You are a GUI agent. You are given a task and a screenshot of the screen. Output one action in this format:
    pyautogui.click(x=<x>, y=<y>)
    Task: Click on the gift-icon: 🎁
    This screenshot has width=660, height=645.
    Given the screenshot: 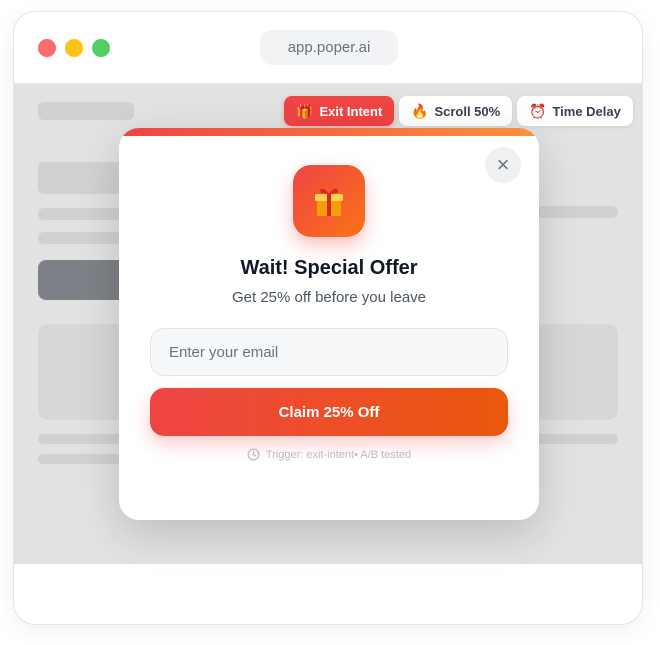 What is the action you would take?
    pyautogui.click(x=305, y=111)
    